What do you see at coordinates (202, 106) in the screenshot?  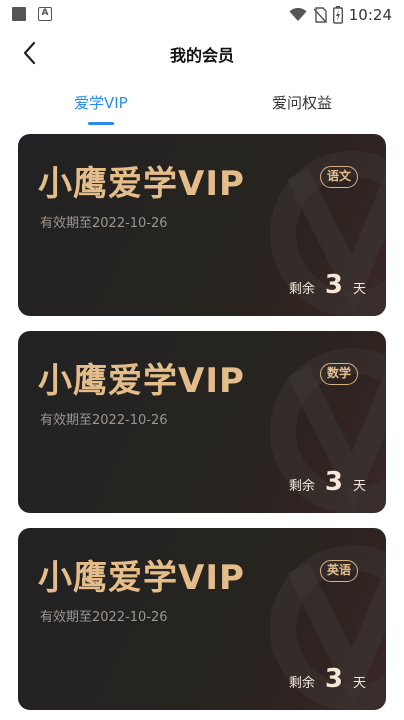 I see `tab-bar: 爱学VIP 爱问权益` at bounding box center [202, 106].